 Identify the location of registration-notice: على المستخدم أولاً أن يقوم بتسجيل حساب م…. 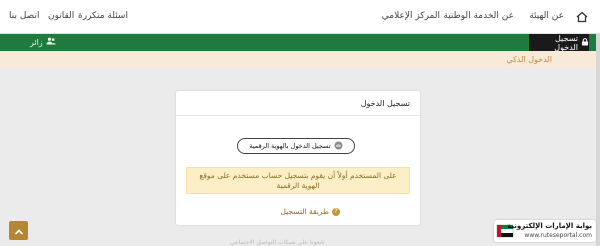
(298, 180).